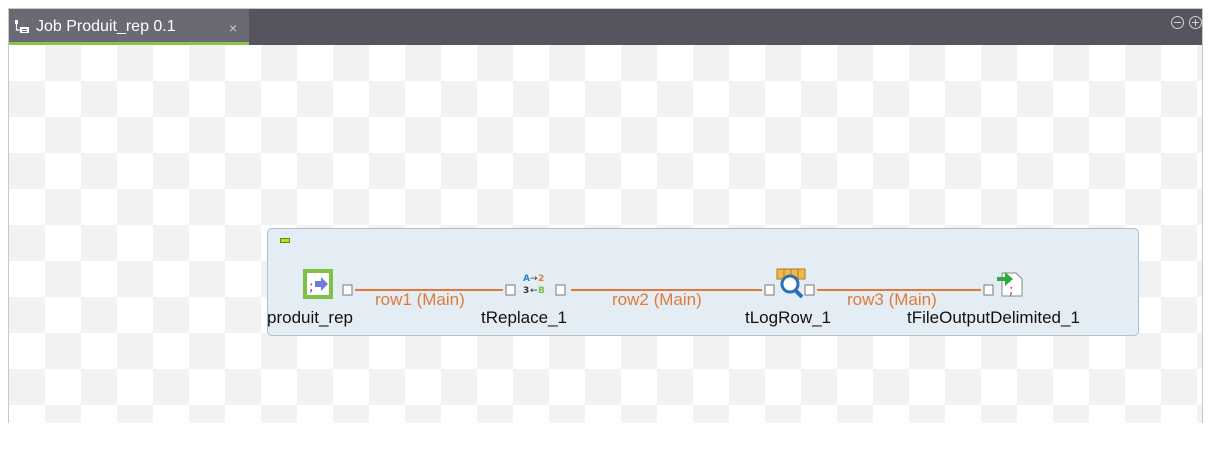 The height and width of the screenshot is (460, 1209). I want to click on file-input-icon: ;, so click(318, 284).